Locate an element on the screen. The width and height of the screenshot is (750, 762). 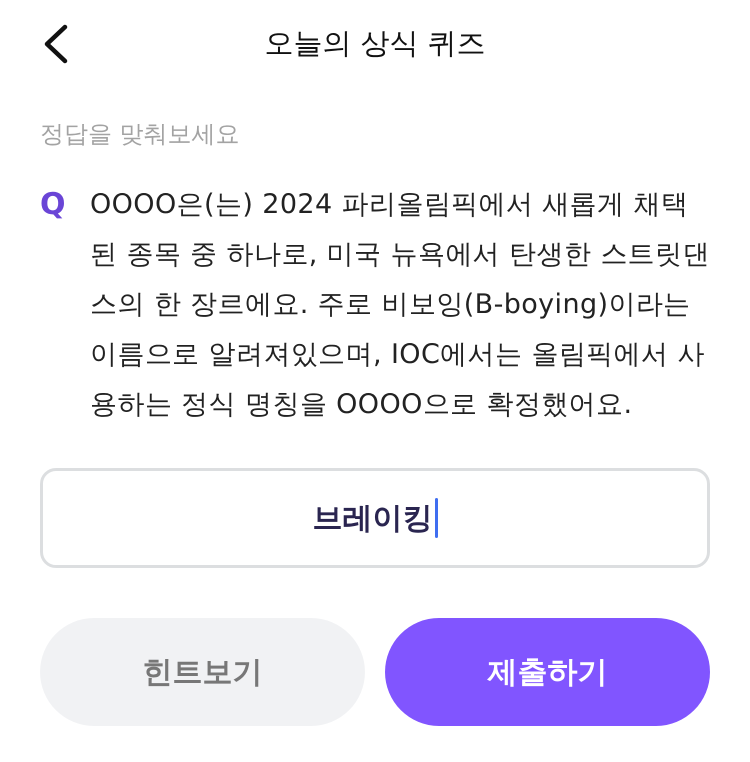
question-marker: Q is located at coordinates (53, 205).